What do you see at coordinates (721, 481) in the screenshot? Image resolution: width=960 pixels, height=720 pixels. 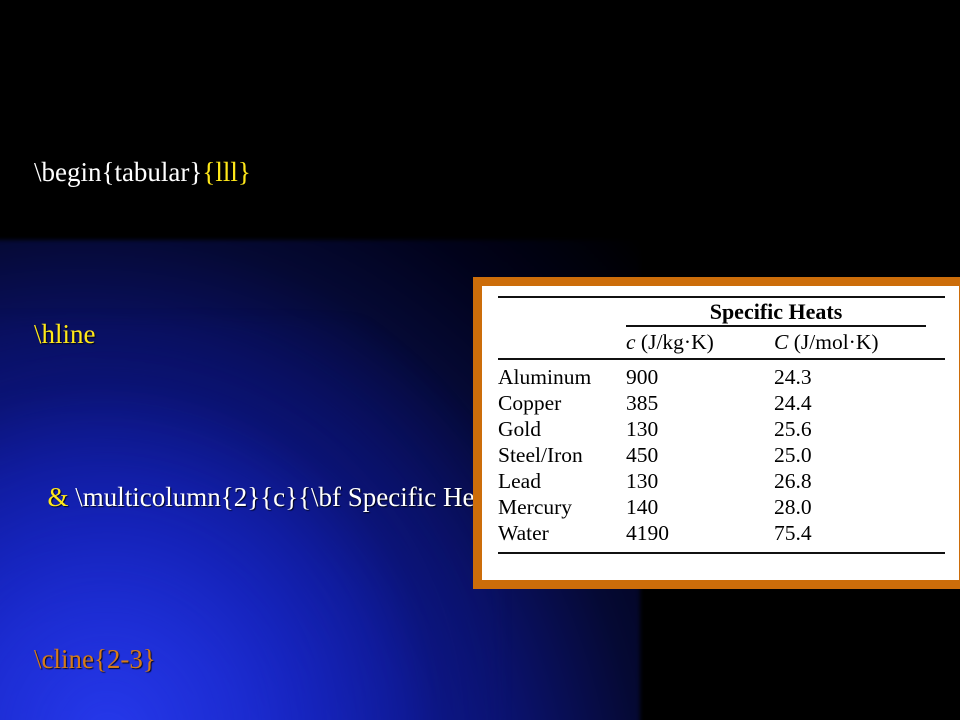 I see `table-row: Lead 130 26.8` at bounding box center [721, 481].